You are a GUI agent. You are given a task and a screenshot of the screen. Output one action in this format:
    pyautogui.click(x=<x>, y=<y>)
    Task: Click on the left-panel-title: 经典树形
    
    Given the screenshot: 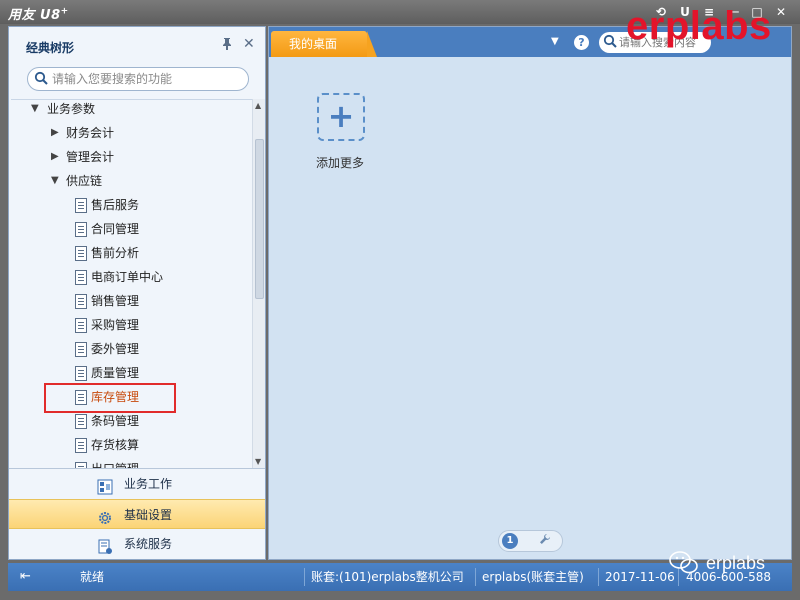 What is the action you would take?
    pyautogui.click(x=50, y=48)
    